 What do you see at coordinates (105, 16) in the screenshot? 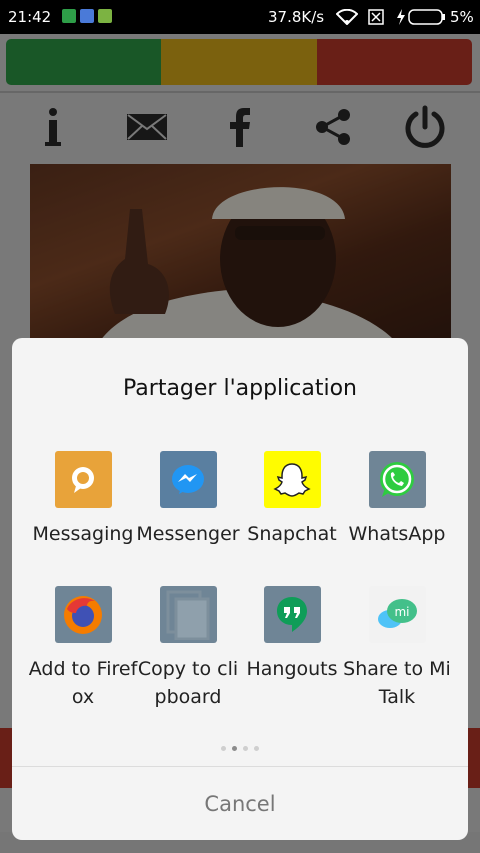
I see `android-icon` at bounding box center [105, 16].